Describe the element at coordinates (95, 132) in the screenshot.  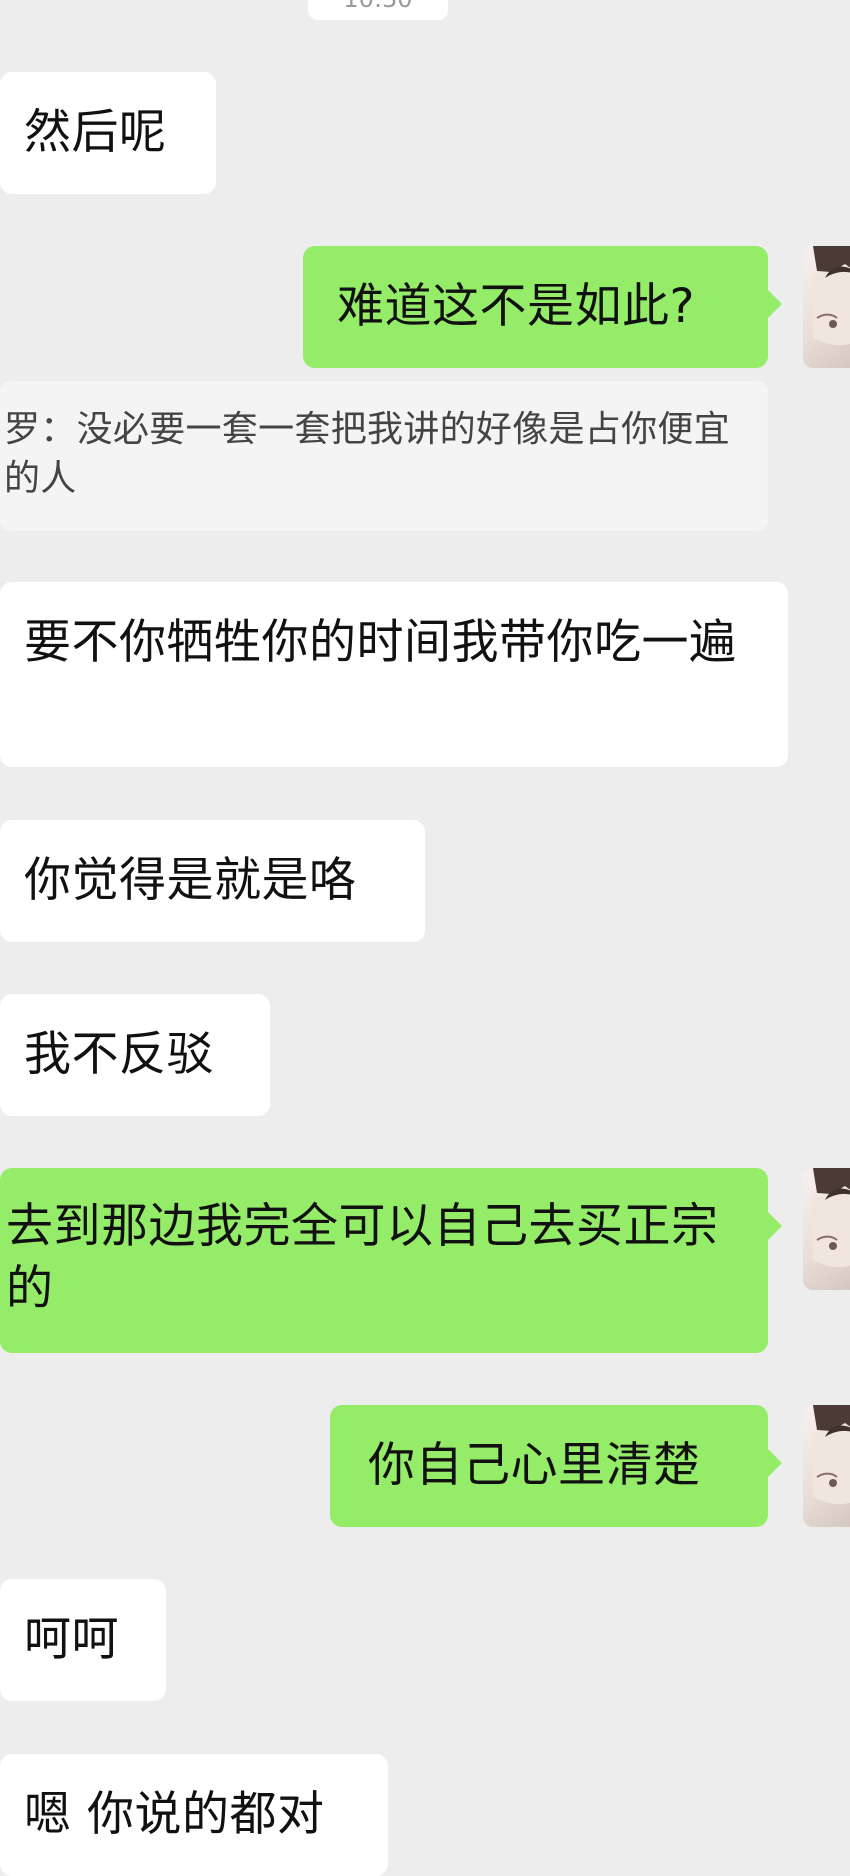
I see `message-text: 然后呢` at that location.